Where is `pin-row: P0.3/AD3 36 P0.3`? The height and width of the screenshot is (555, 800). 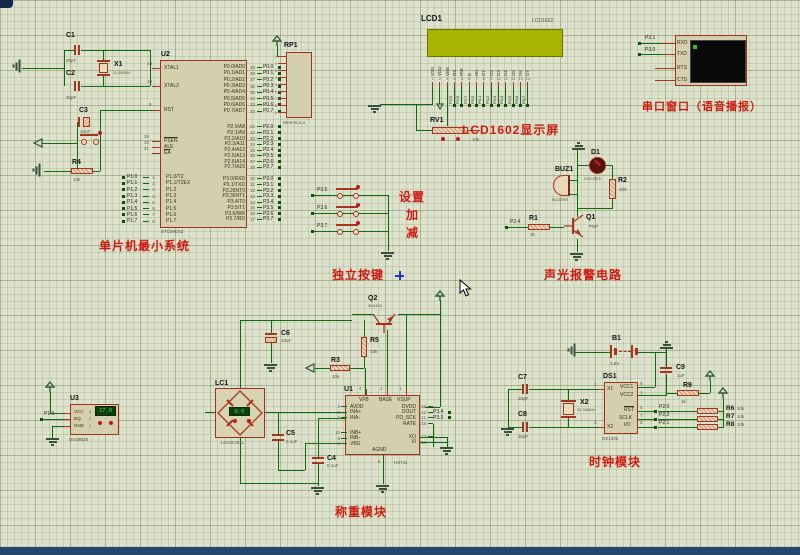 pin-row: P0.3/AD3 36 P0.3 is located at coordinates (235, 86).